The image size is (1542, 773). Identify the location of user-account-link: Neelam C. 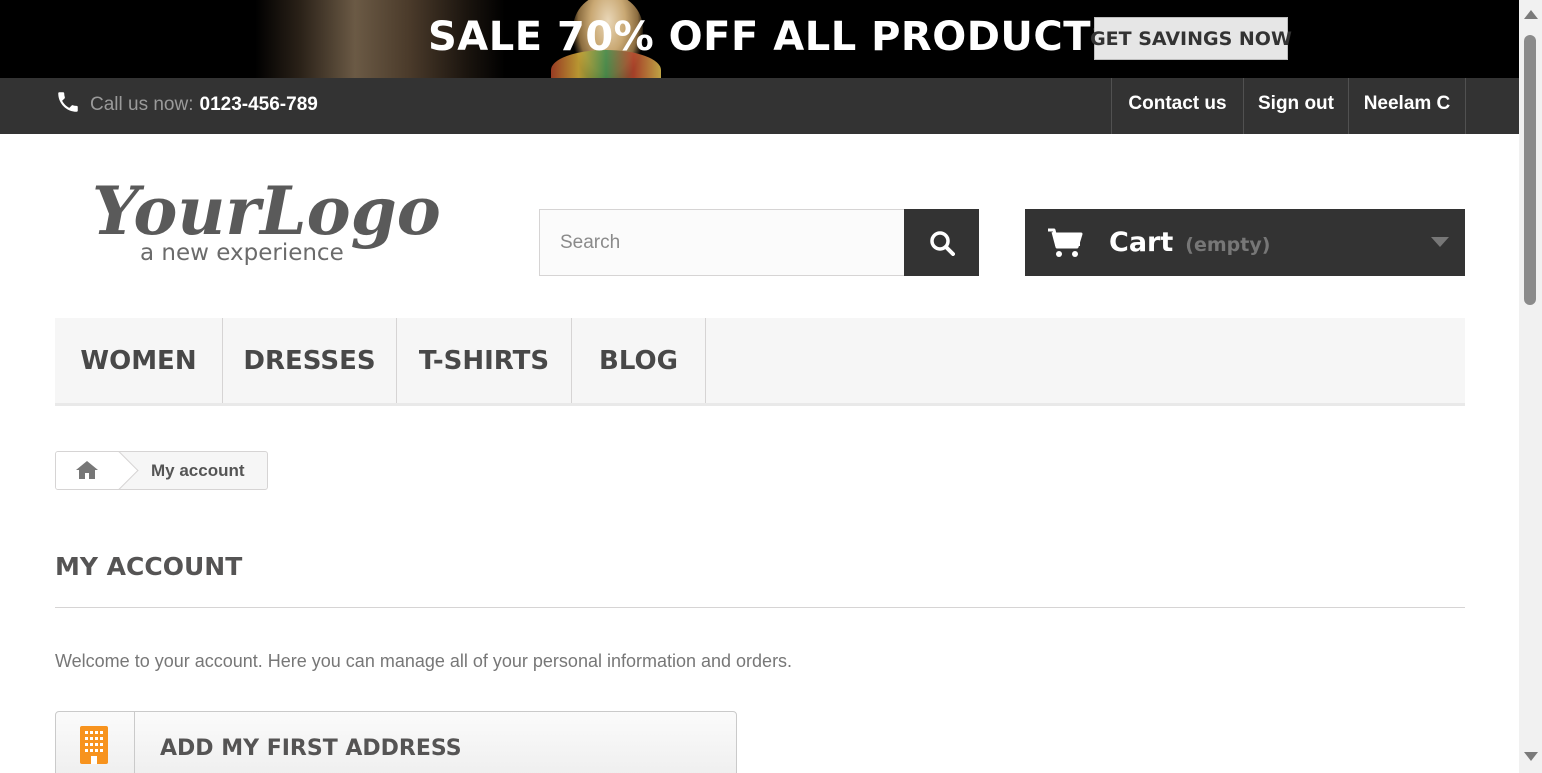
(1407, 106).